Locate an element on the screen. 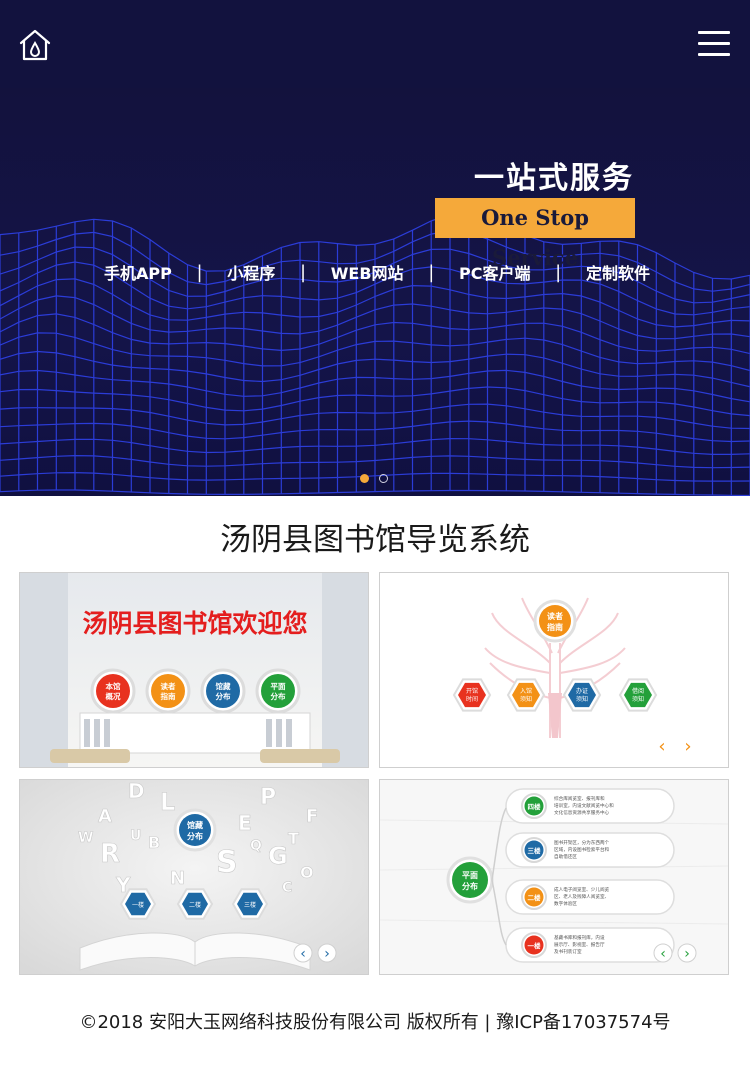 This screenshot has height=1066, width=750. floor-description: 数字体验区 is located at coordinates (565, 903).